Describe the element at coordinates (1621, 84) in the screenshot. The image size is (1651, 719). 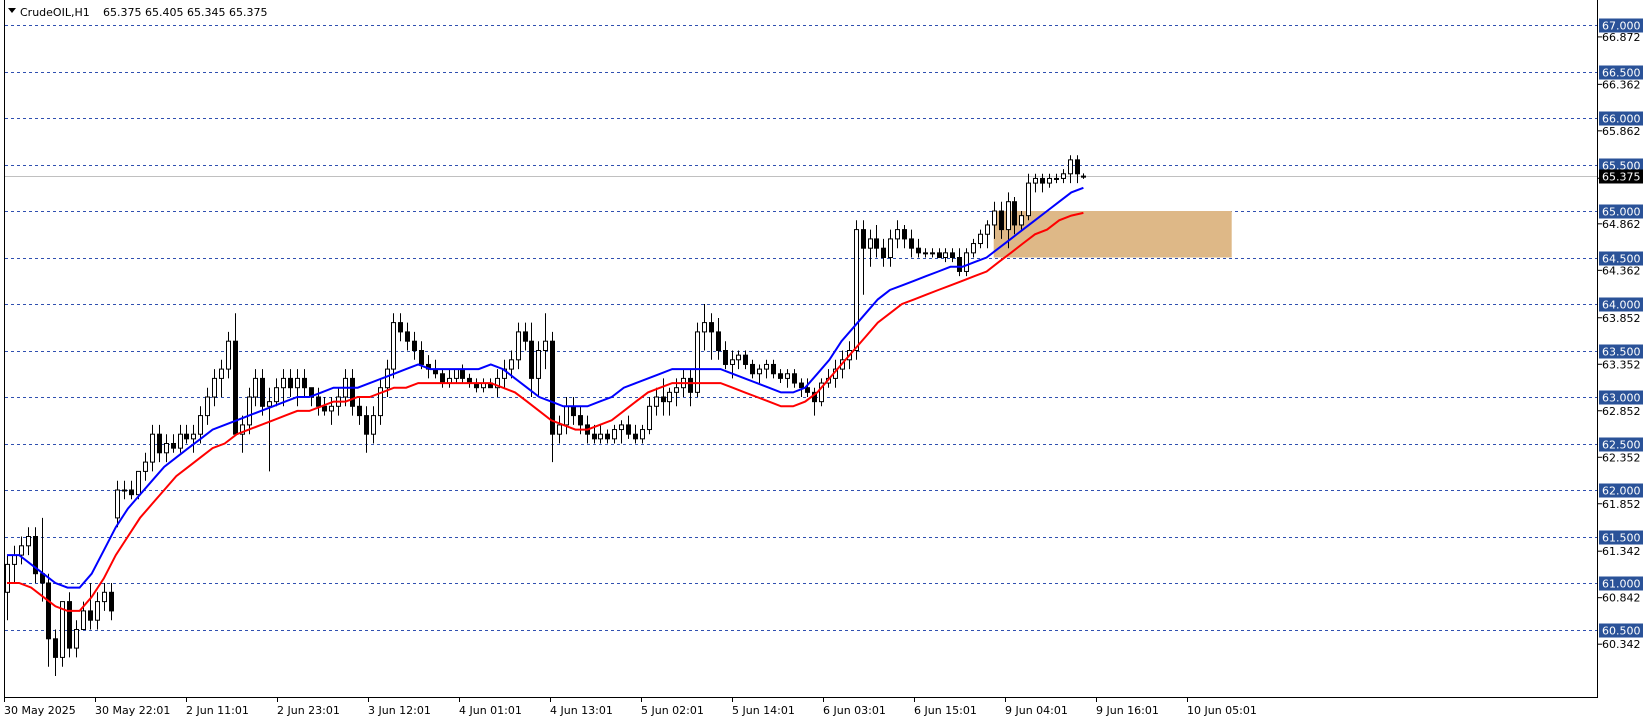
I see `price-tick-label: 66.362` at that location.